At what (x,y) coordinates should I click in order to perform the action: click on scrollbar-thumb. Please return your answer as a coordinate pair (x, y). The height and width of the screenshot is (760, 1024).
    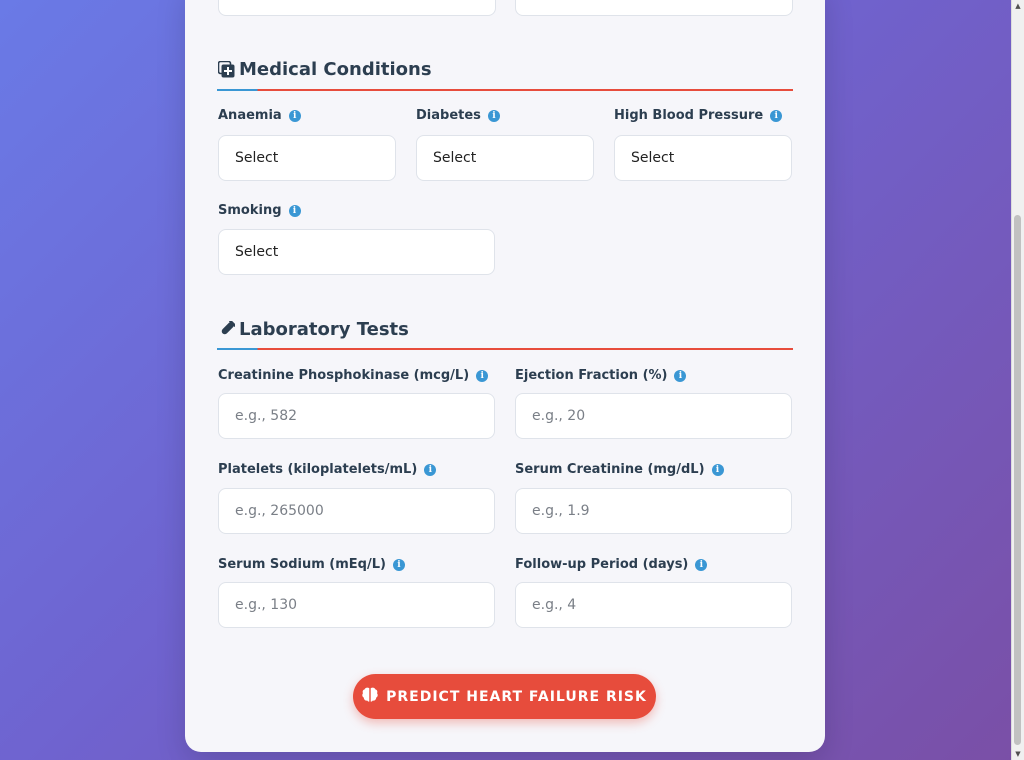
    Looking at the image, I should click on (1017, 480).